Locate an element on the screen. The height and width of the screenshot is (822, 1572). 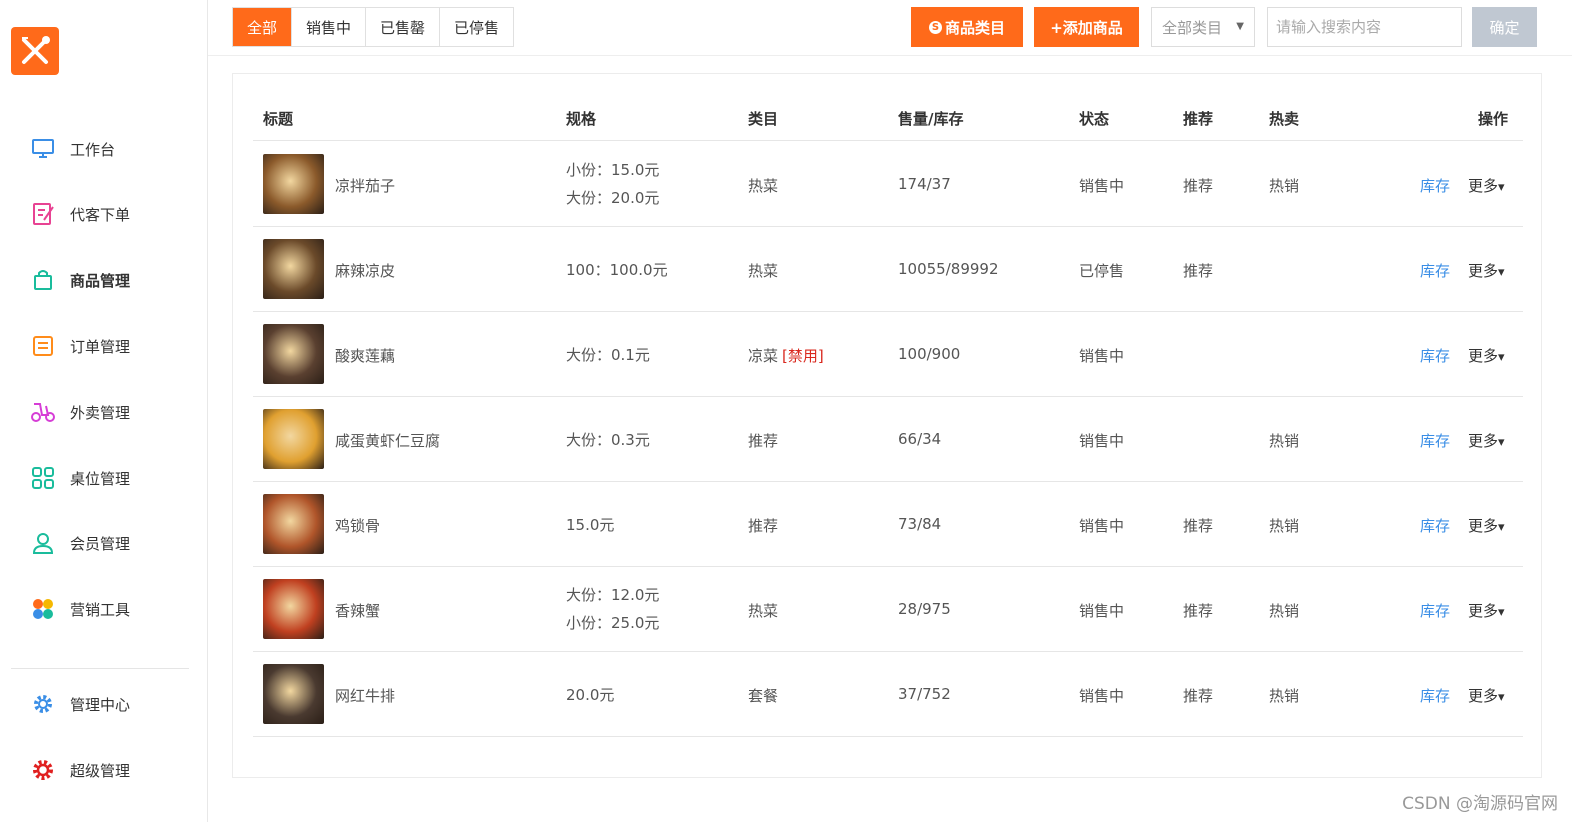
product-name: 香辣蟹 is located at coordinates (357, 610).